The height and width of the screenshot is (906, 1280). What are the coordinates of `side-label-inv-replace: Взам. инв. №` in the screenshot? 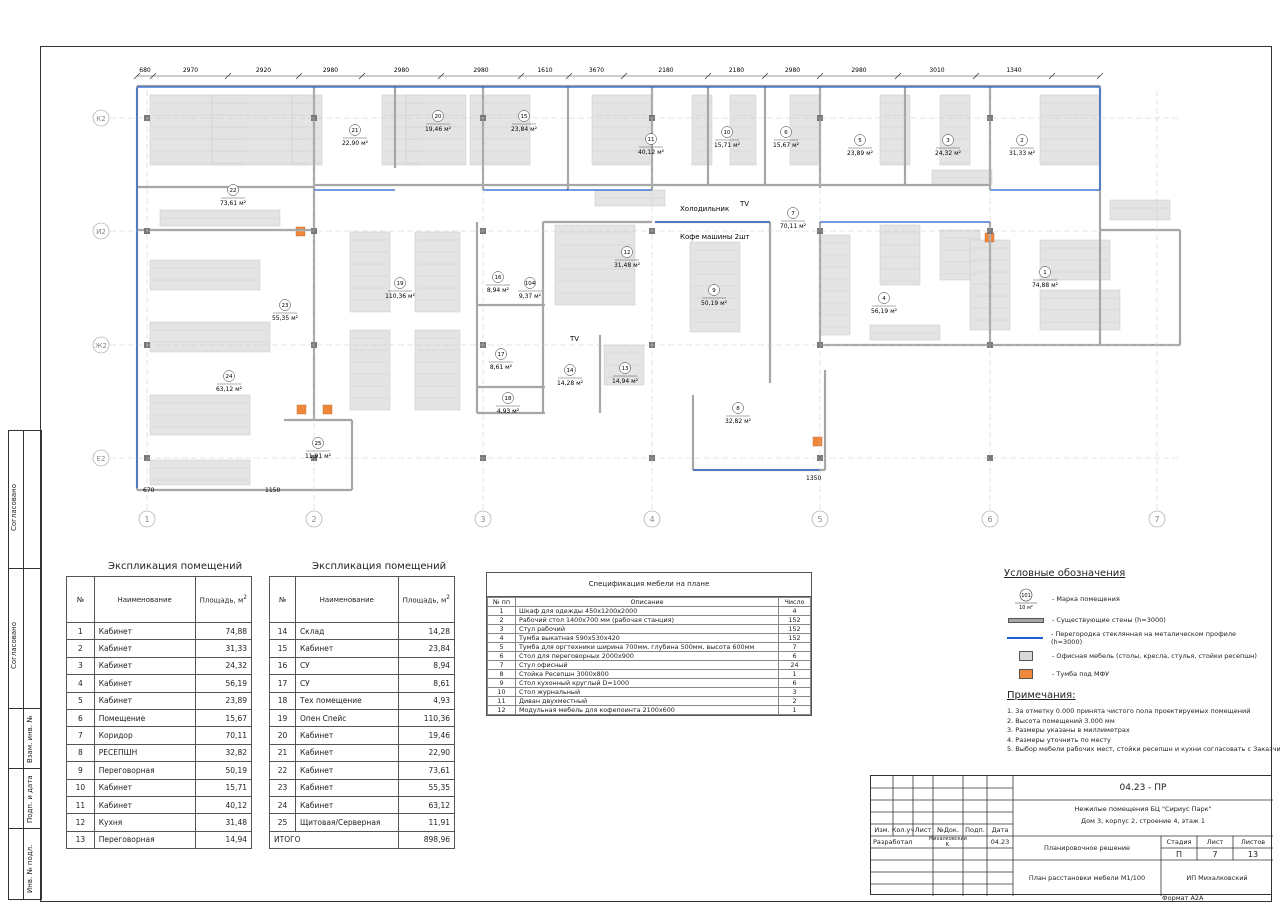 It's located at (30, 739).